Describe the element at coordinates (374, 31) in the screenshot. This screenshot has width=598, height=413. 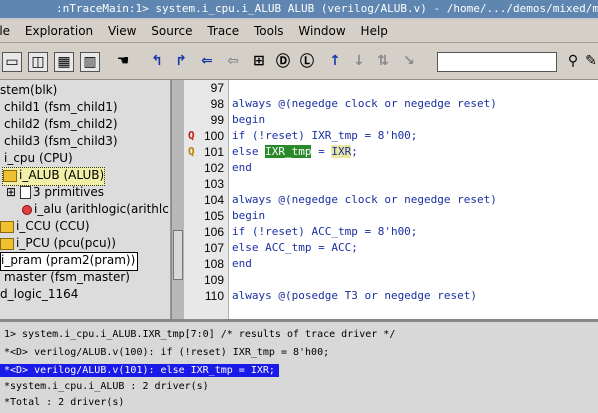
I see `menu-help: Help` at that location.